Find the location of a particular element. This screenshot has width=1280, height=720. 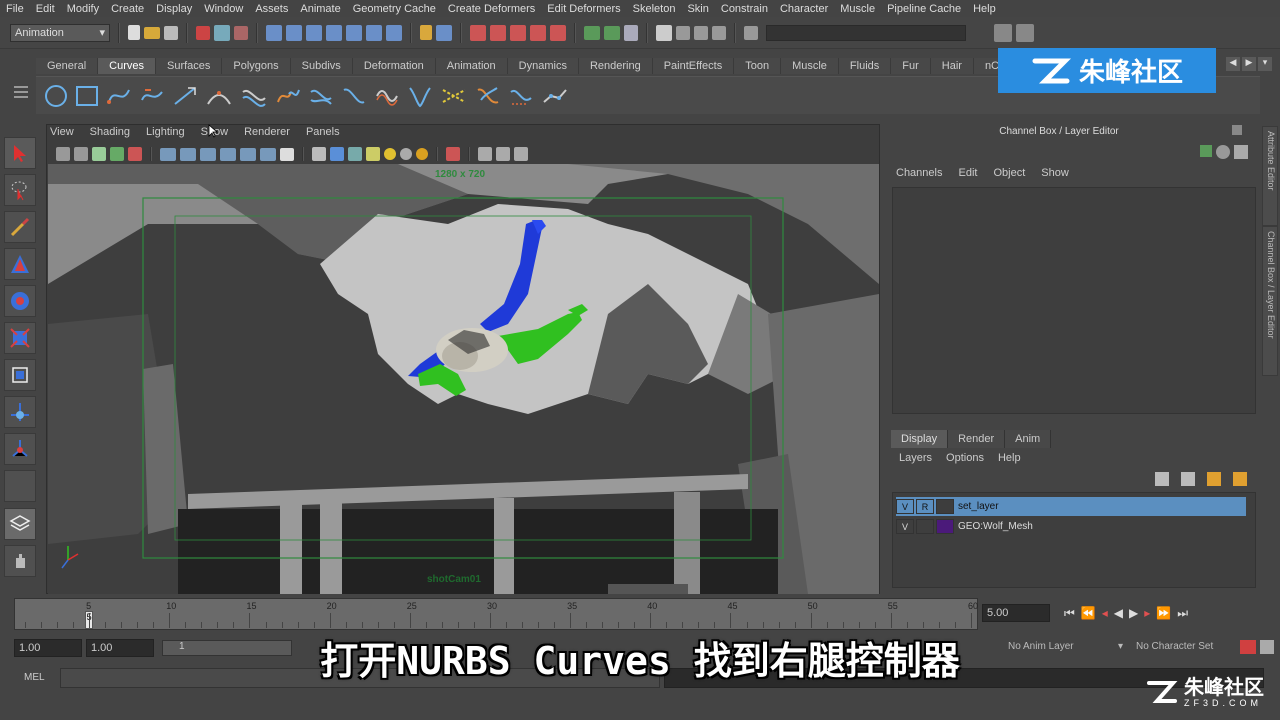

menu-constrain: Constrain is located at coordinates (744, 9).